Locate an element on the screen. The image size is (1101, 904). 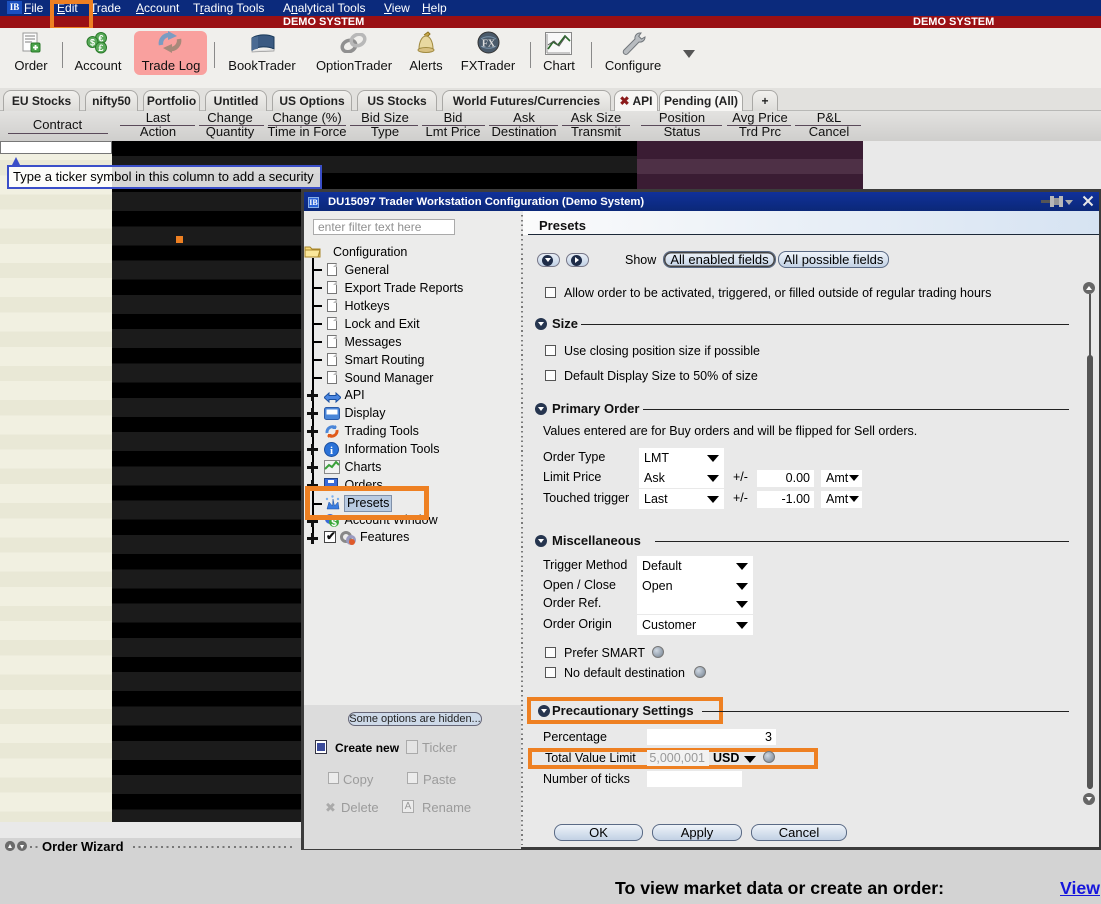
svg-text: FX is located at coordinates (489, 44).